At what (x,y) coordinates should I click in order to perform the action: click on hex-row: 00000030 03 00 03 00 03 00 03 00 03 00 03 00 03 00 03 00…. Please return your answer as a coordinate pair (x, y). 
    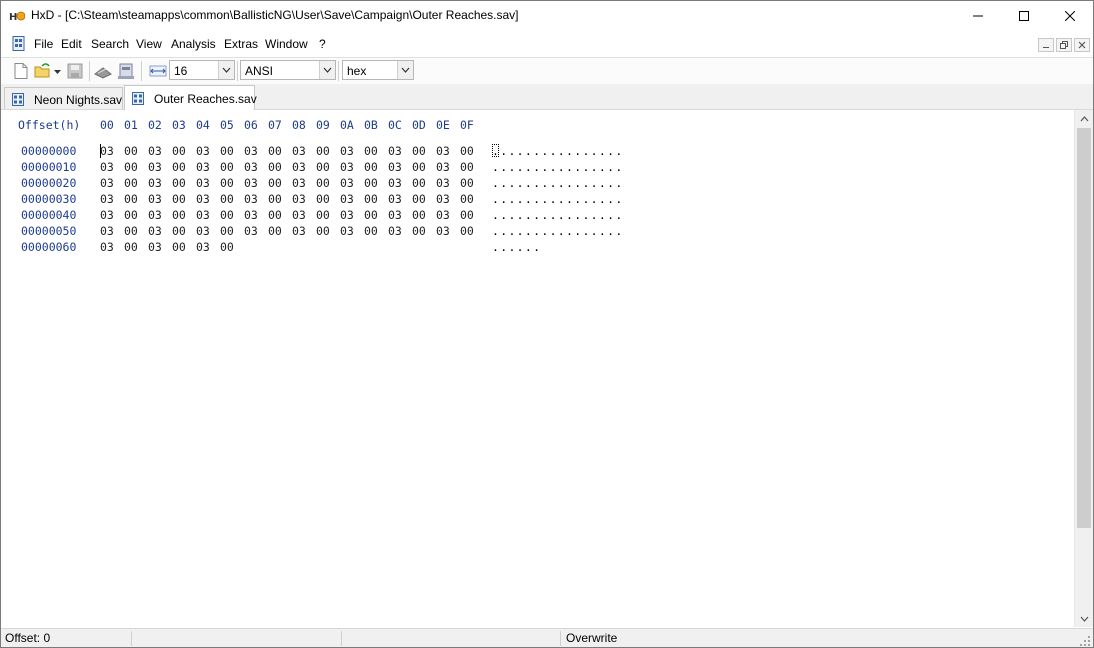
    Looking at the image, I should click on (537, 200).